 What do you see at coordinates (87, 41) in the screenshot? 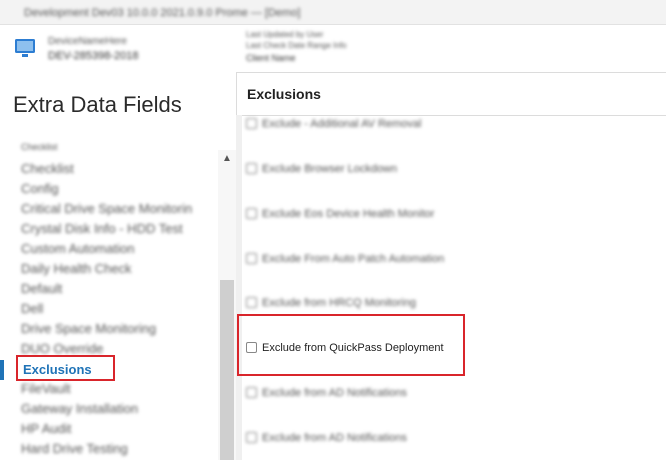
I see `device-name: DeviceNameHere` at bounding box center [87, 41].